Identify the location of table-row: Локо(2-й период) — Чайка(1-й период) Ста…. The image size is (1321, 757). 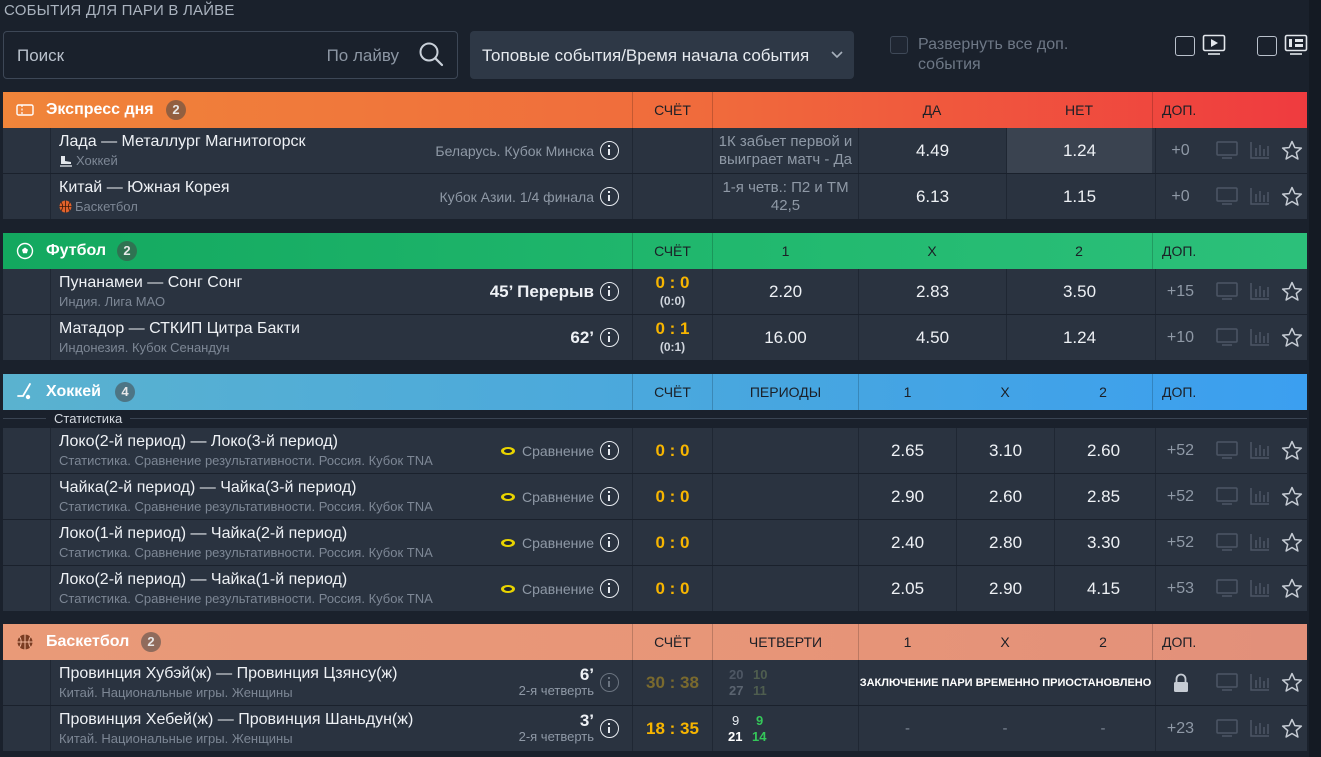
(655, 589).